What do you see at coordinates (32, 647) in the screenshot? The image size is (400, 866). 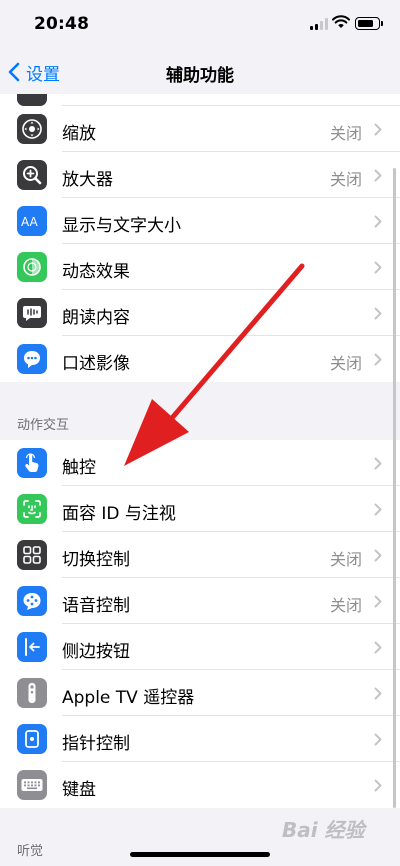 I see `side-button-icon` at bounding box center [32, 647].